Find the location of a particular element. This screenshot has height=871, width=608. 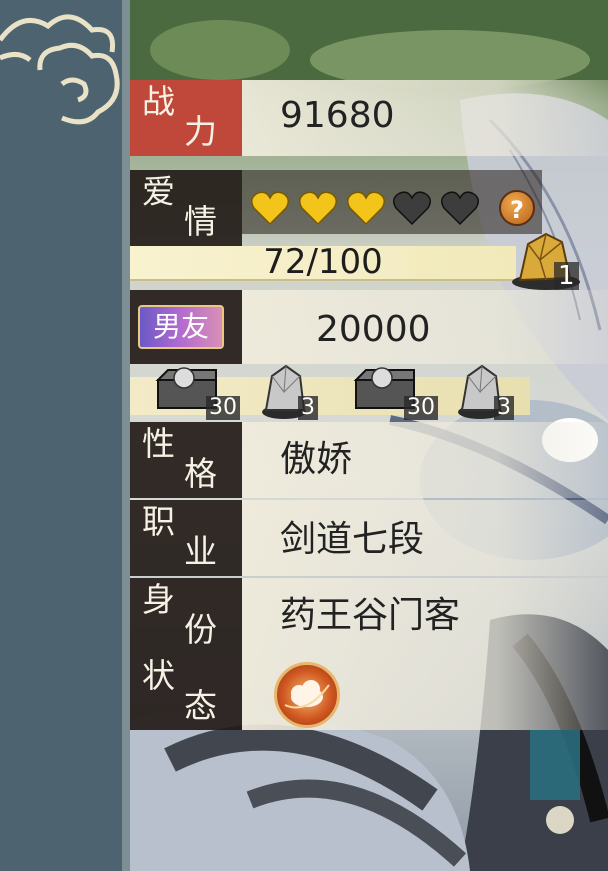

love-label-top: 爱 is located at coordinates (158, 191).